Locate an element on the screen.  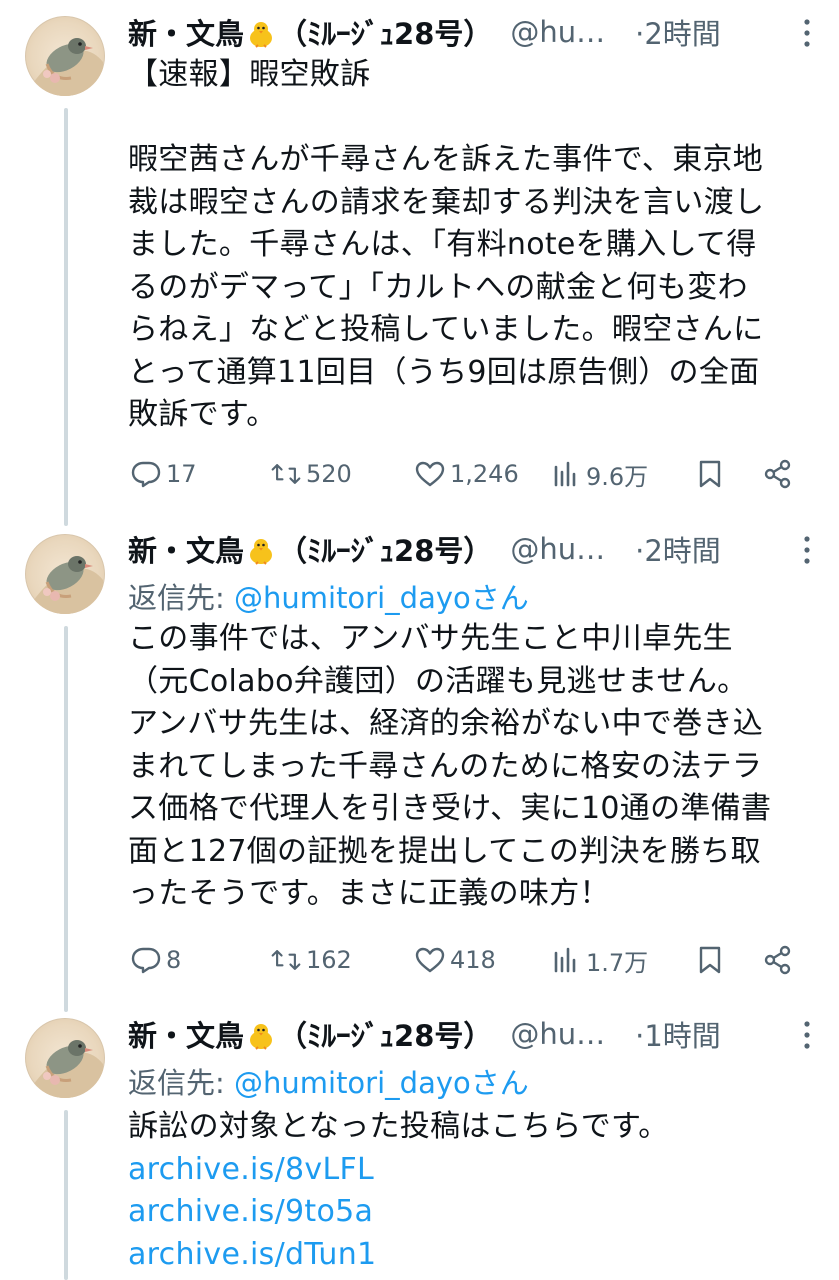
tweet-text-line is located at coordinates (473, 118).